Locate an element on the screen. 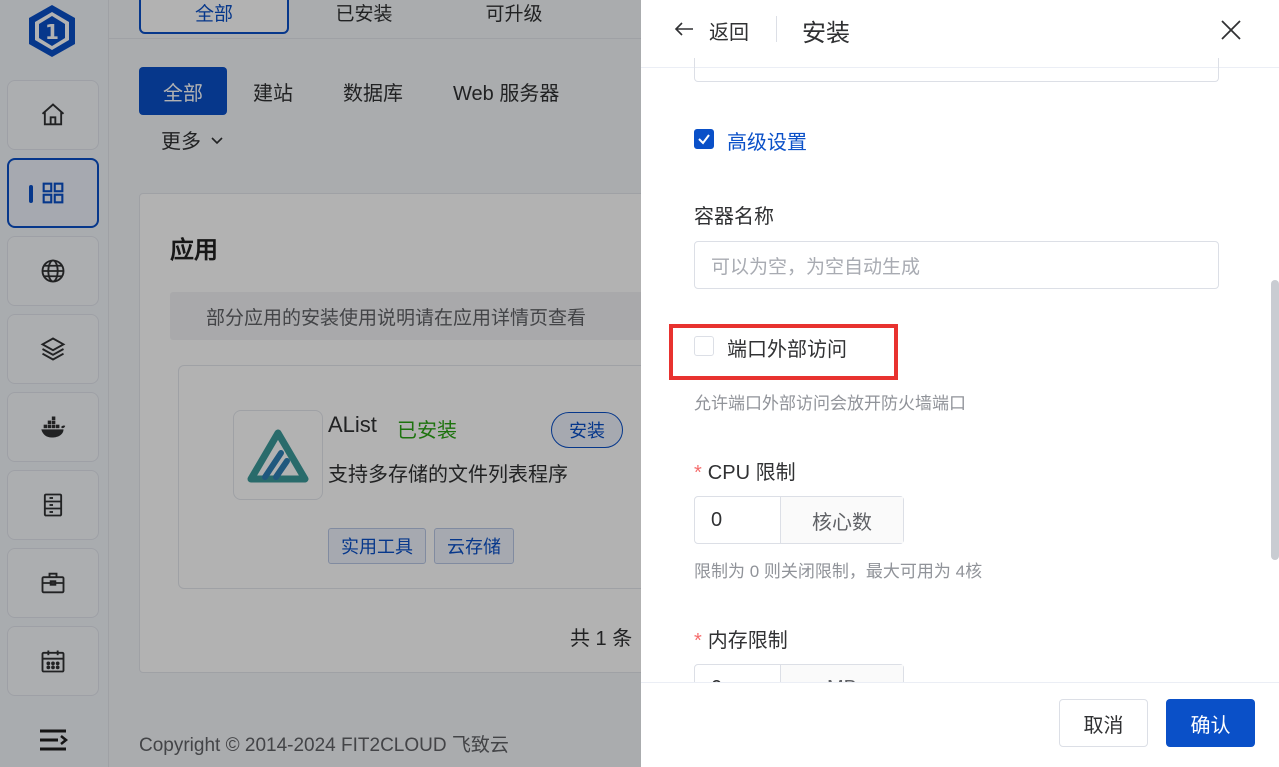  cpu-limit-text: CPU 限制 is located at coordinates (751, 473).